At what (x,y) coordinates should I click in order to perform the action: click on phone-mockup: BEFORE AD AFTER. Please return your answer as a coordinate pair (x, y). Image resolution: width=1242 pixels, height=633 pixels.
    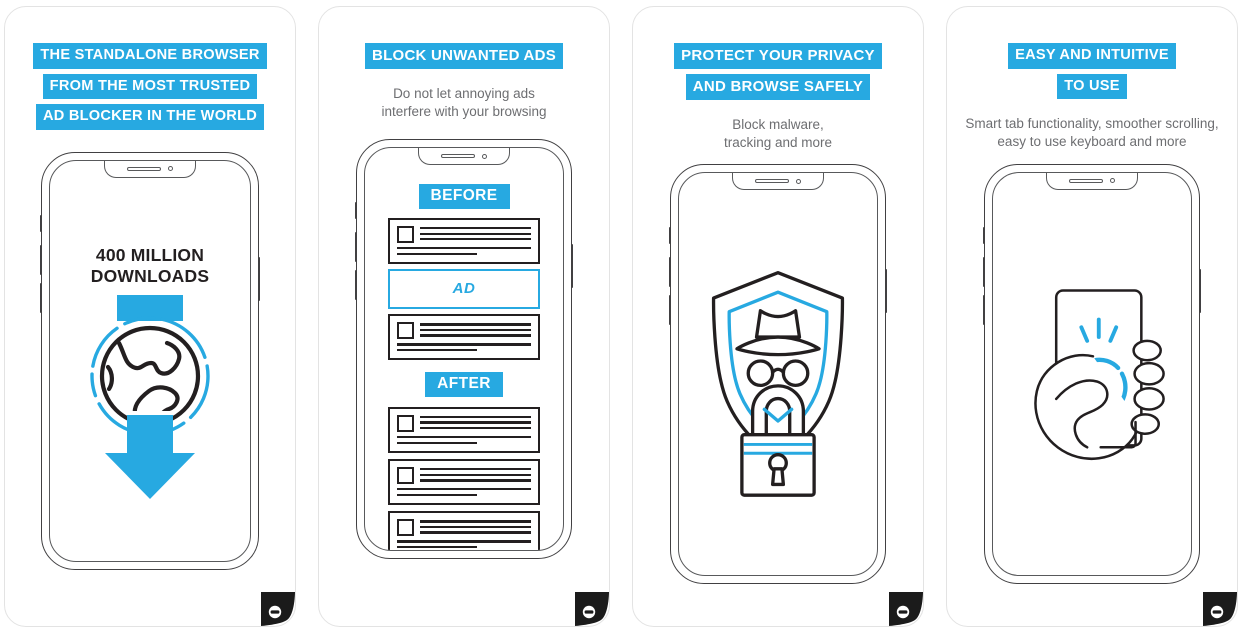
    Looking at the image, I should click on (464, 349).